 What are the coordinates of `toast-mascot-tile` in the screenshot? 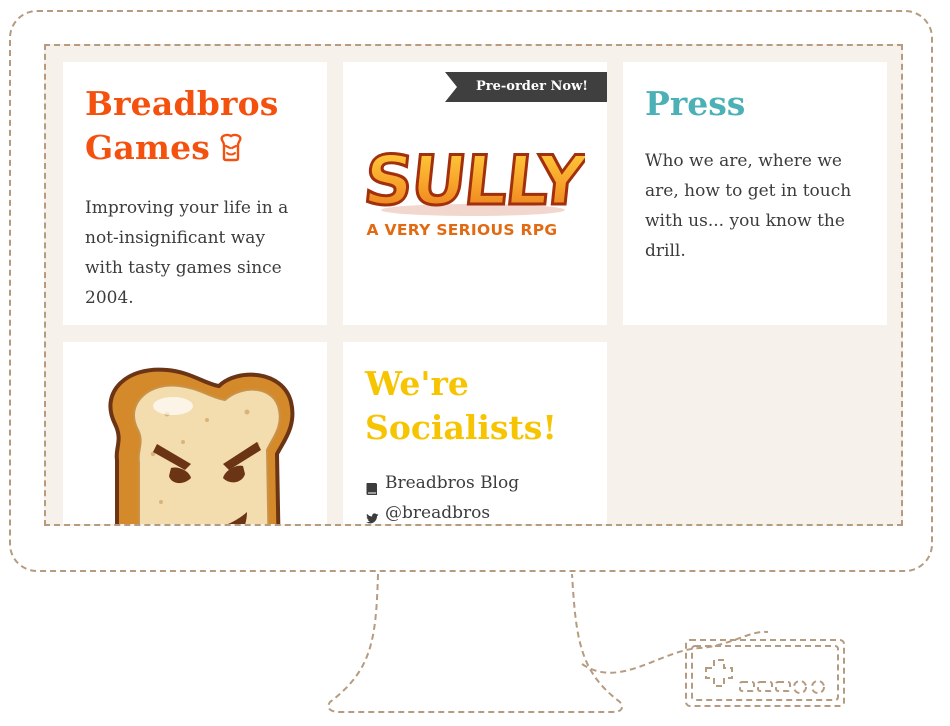 It's located at (195, 433).